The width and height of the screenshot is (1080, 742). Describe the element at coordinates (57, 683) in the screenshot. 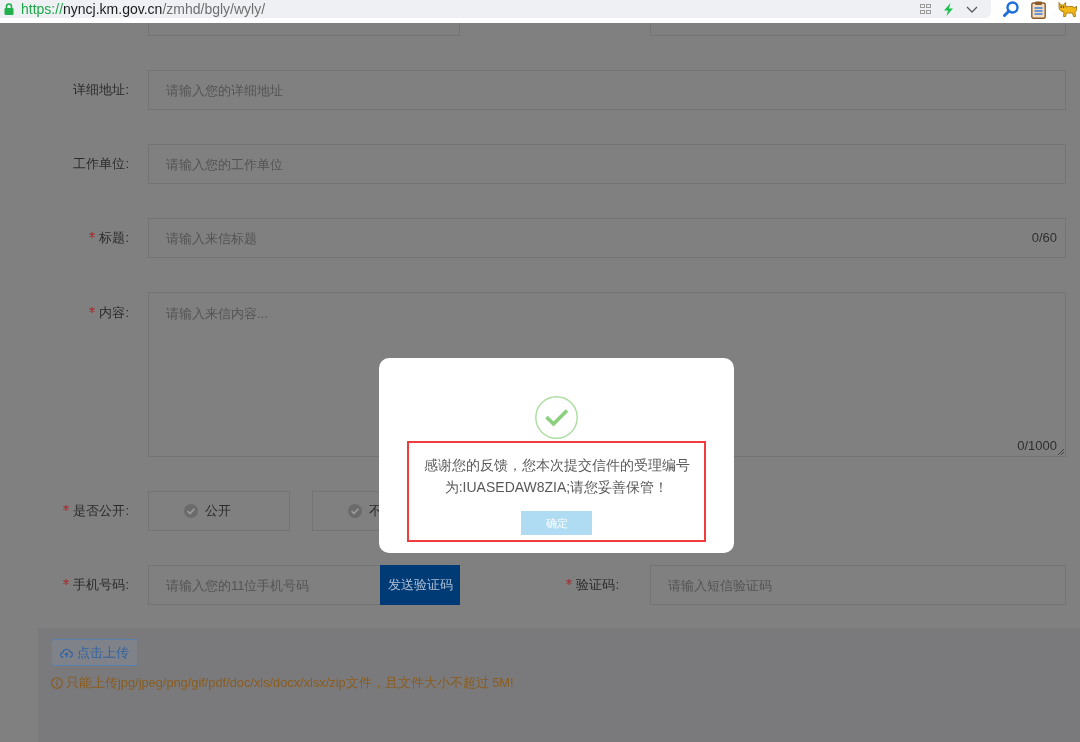

I see `info-icon` at that location.